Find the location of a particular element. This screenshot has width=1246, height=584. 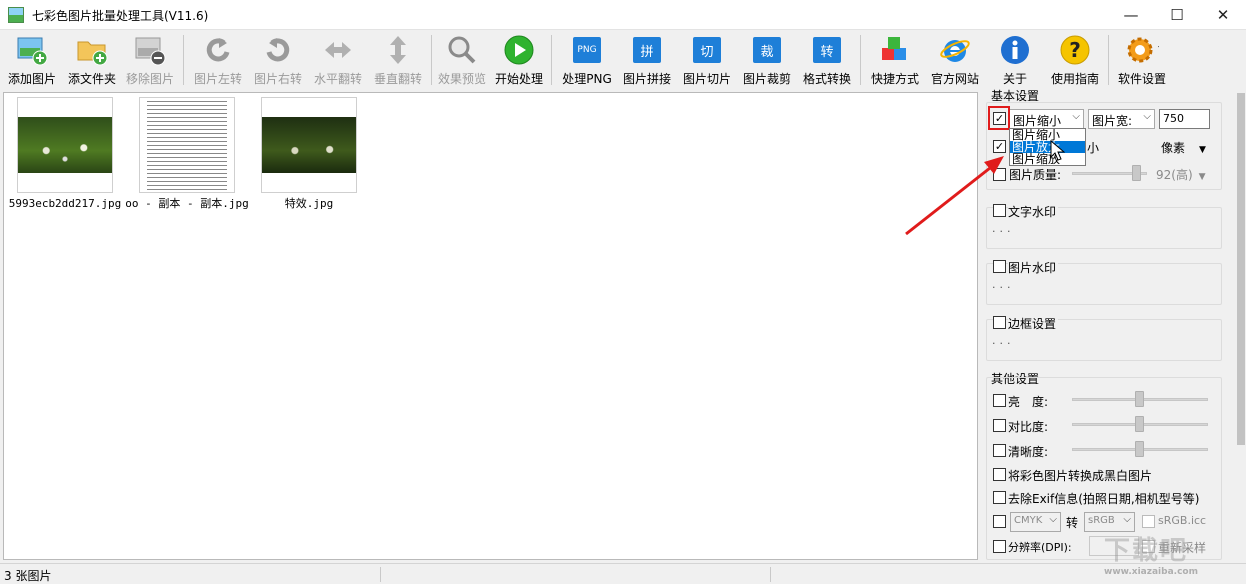

image-count: 3 张图片 is located at coordinates (28, 576).